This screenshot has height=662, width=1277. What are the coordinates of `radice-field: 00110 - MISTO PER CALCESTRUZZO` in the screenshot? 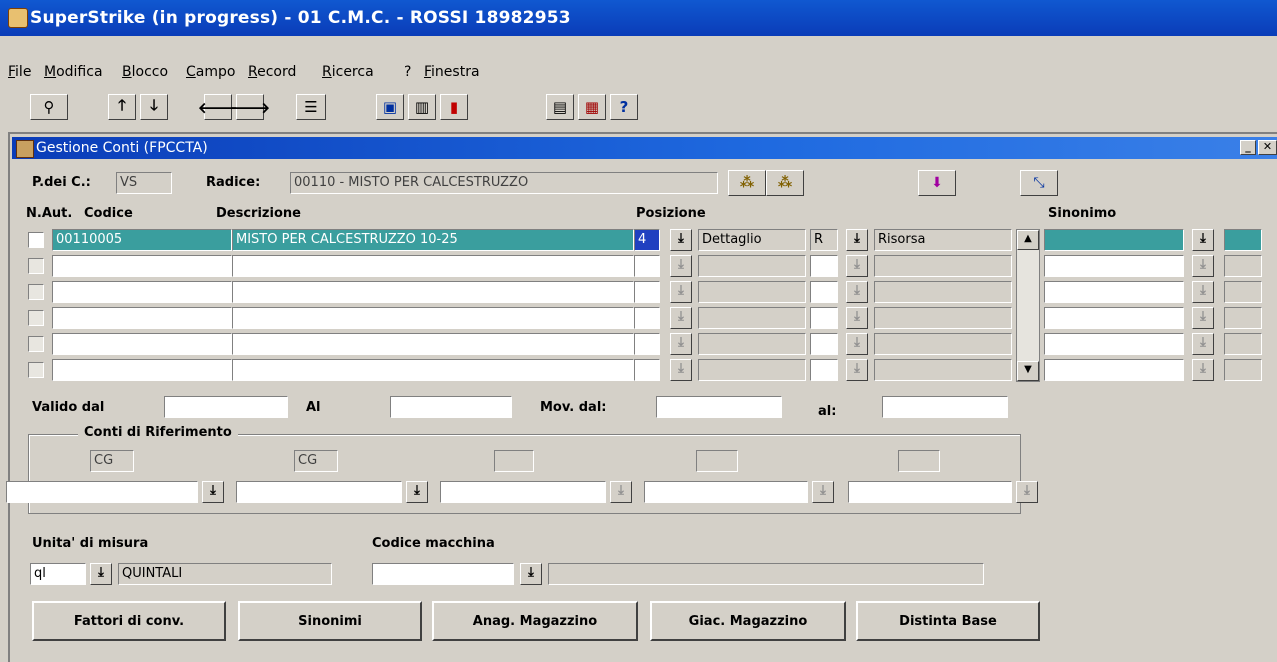 It's located at (504, 183).